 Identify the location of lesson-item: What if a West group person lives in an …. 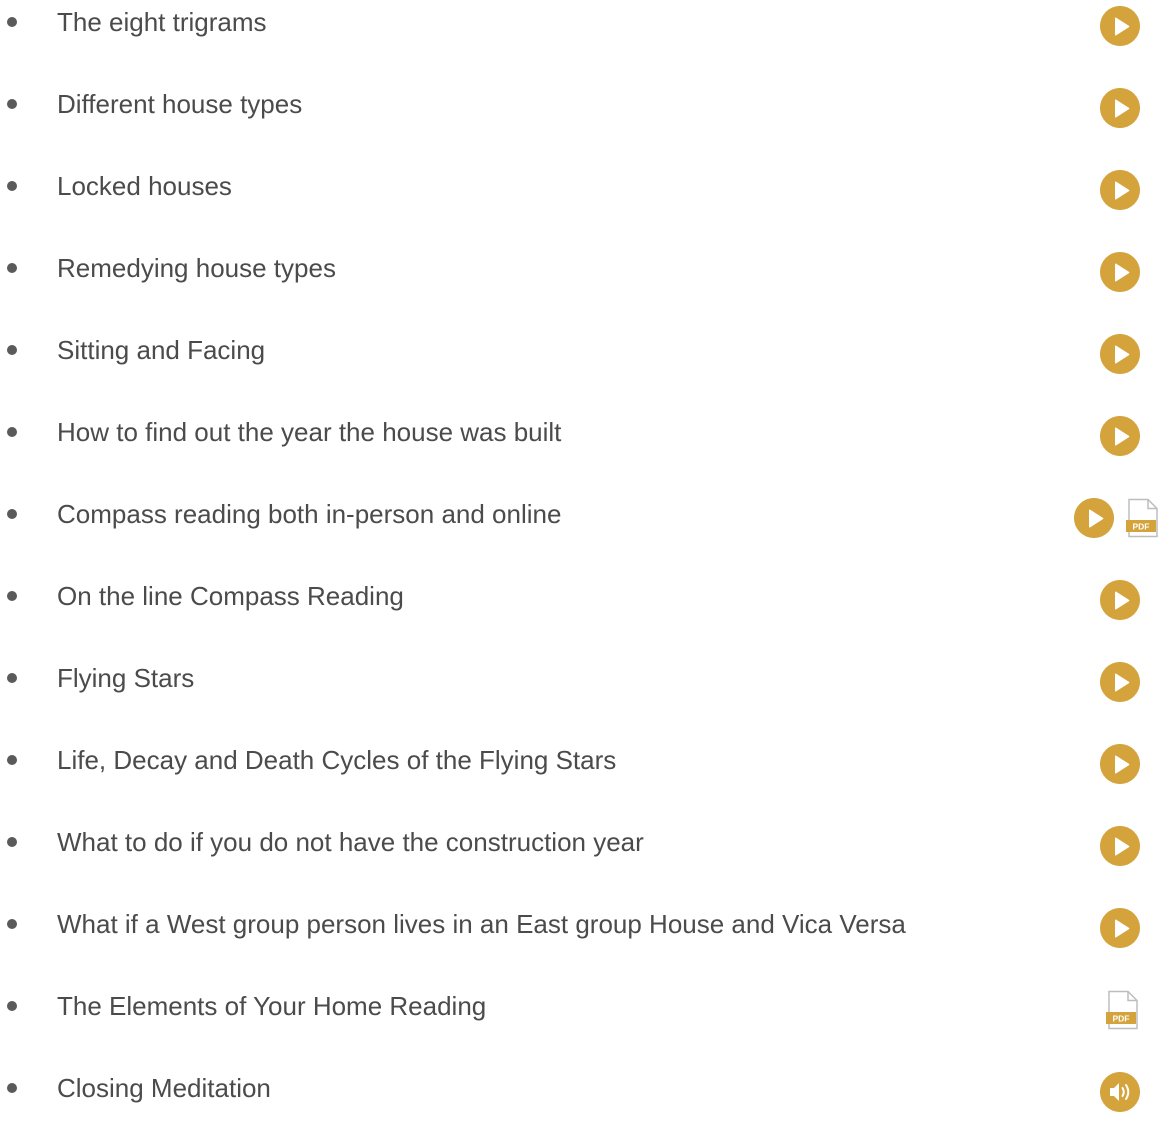
(580, 943).